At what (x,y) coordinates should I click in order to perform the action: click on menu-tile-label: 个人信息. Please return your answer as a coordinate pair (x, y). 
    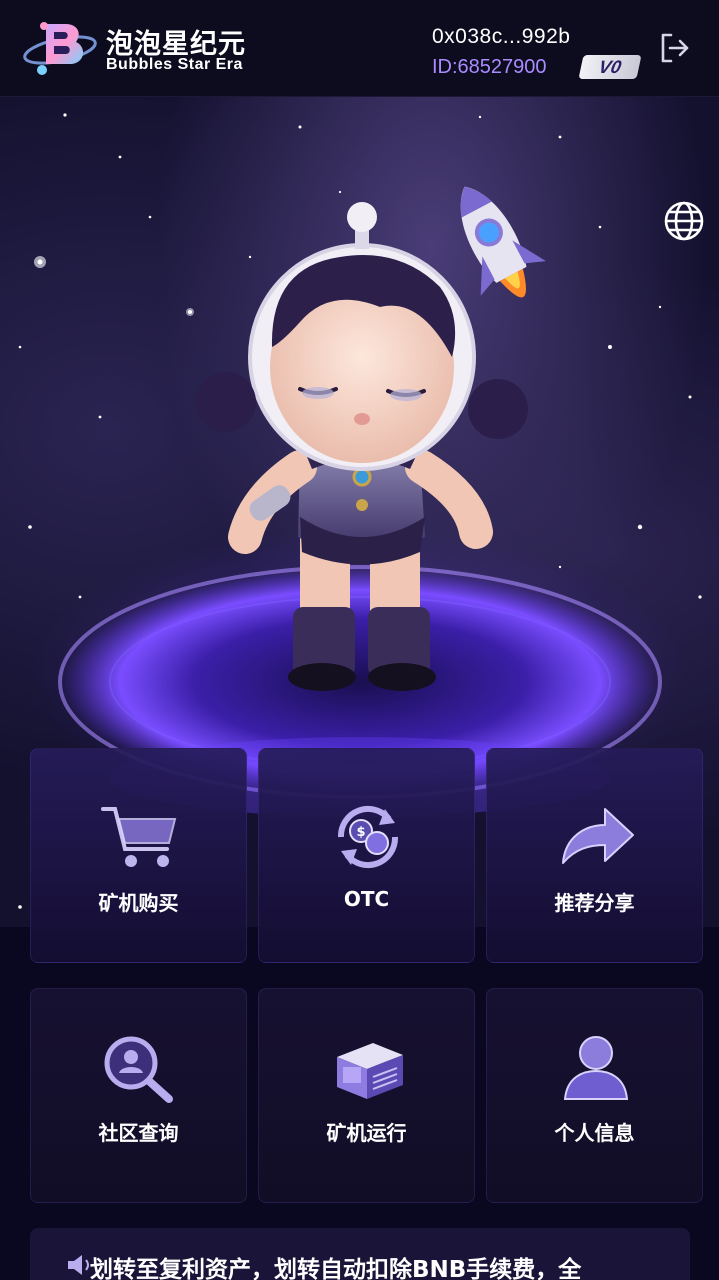
    Looking at the image, I should click on (594, 1133).